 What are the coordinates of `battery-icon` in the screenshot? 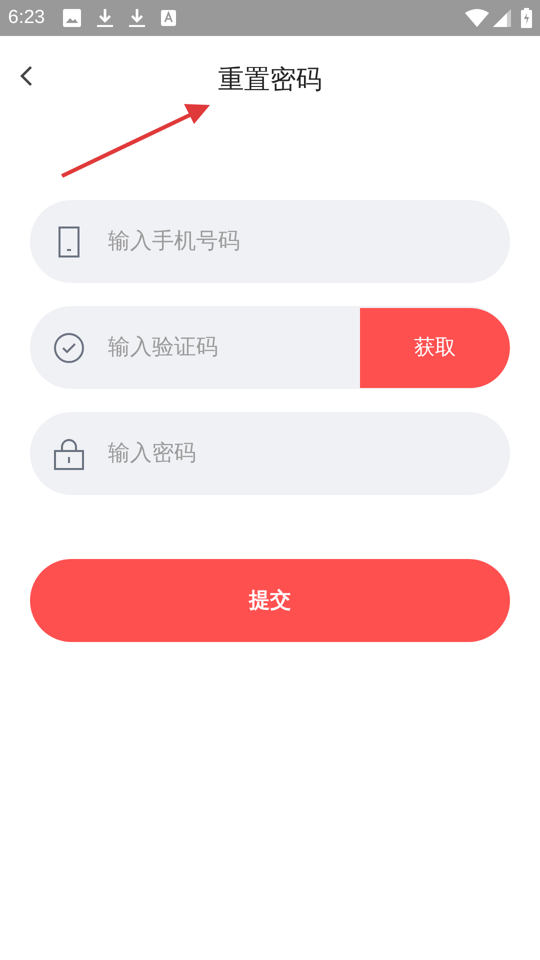 It's located at (526, 18).